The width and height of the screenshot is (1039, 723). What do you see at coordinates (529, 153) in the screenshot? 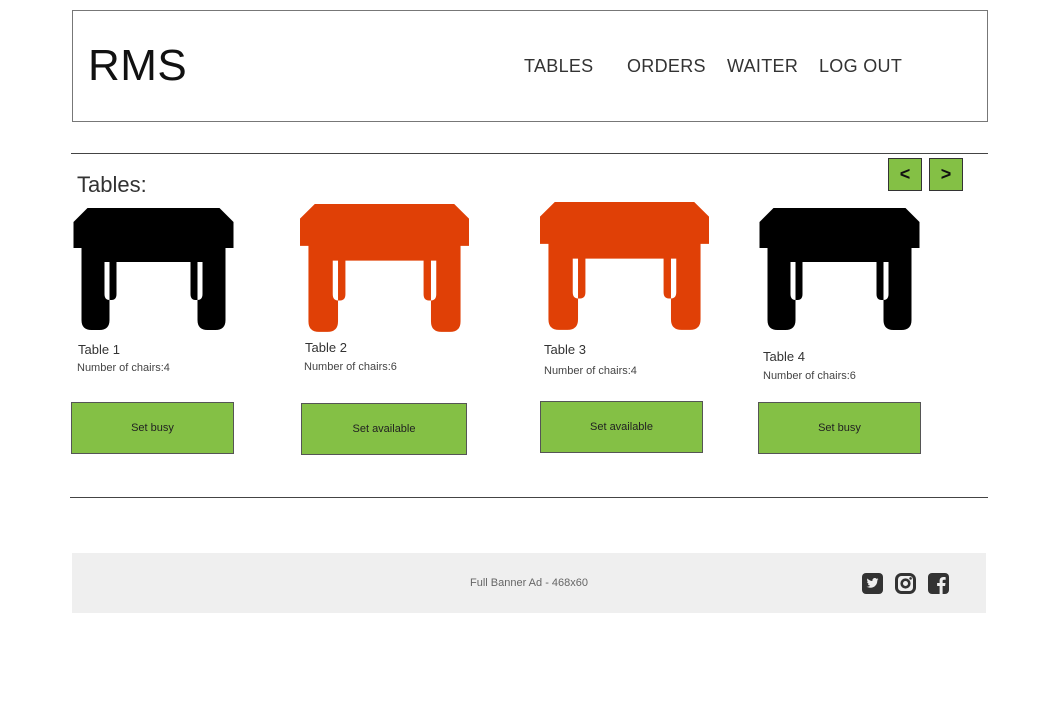
I see `top-divider` at bounding box center [529, 153].